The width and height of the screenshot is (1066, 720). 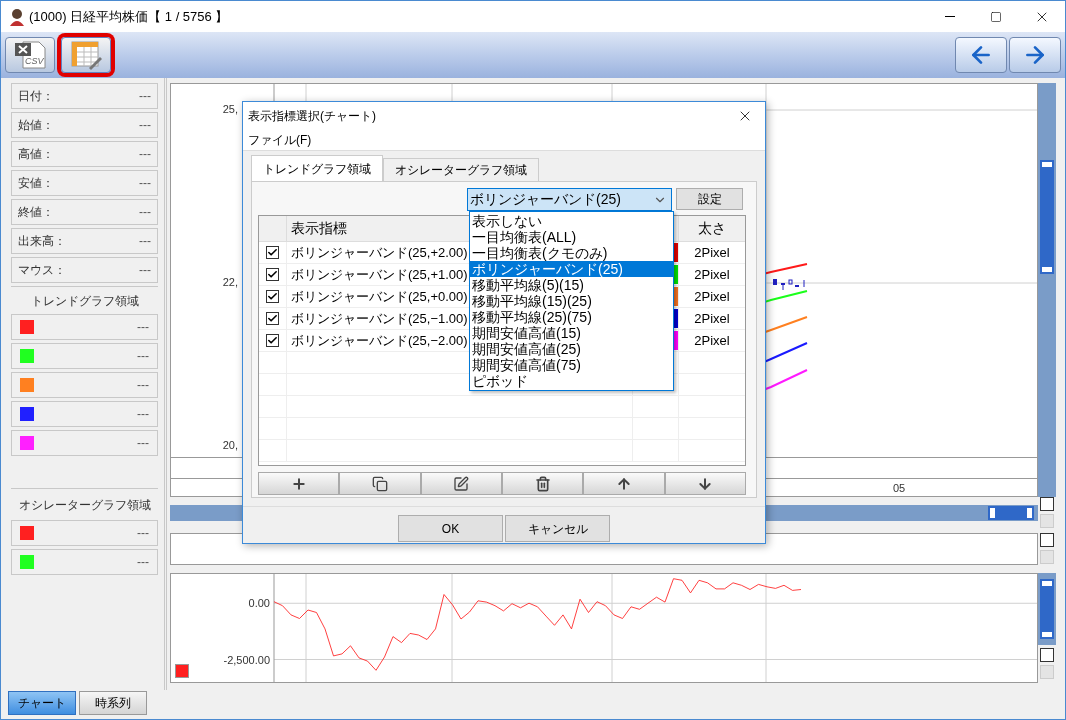 What do you see at coordinates (230, 282) in the screenshot?
I see `axis-tick-label: 22,` at bounding box center [230, 282].